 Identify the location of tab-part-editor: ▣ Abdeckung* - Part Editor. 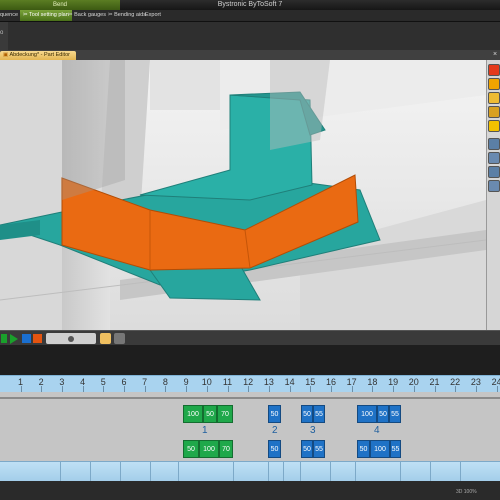
(38, 55).